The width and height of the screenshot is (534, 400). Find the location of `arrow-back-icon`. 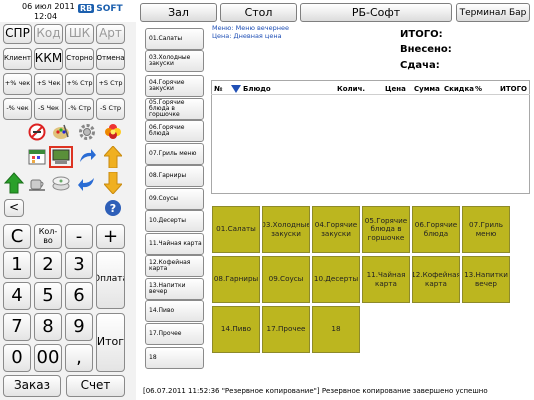

arrow-back-icon is located at coordinates (87, 183).